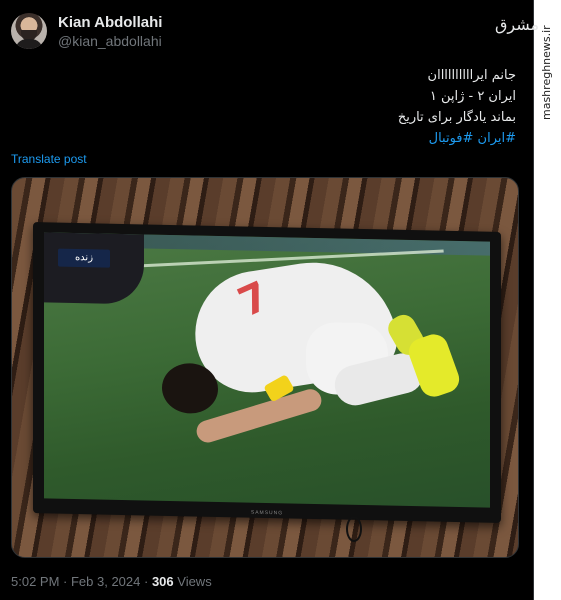  I want to click on views-count: 306, so click(162, 581).